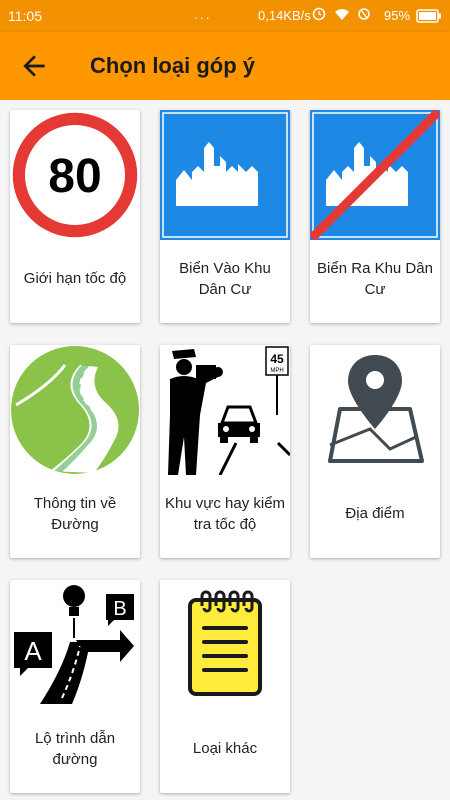 The width and height of the screenshot is (450, 800). What do you see at coordinates (74, 644) in the screenshot?
I see `navigation-route-icon: B A` at bounding box center [74, 644].